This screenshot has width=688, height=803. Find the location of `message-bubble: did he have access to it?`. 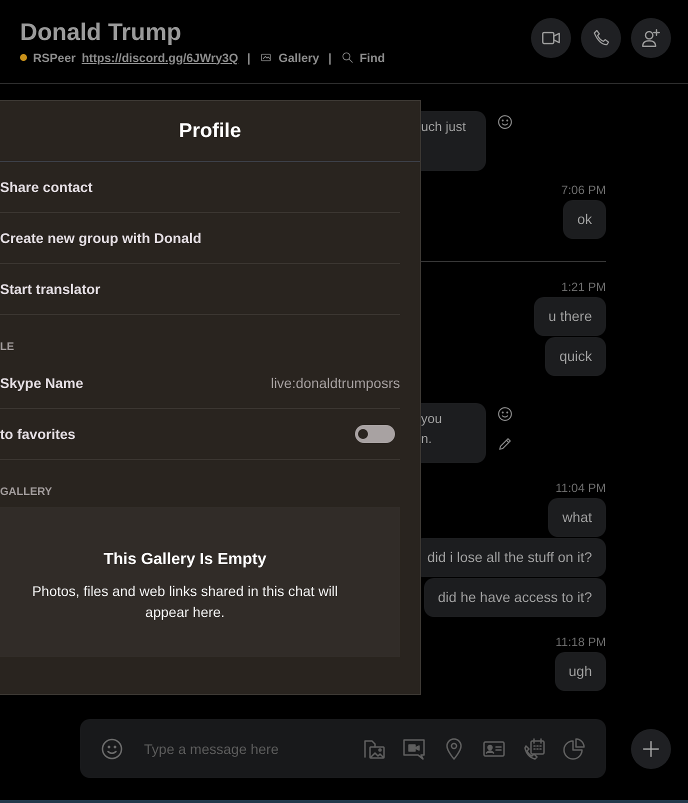

message-bubble: did he have access to it? is located at coordinates (515, 597).